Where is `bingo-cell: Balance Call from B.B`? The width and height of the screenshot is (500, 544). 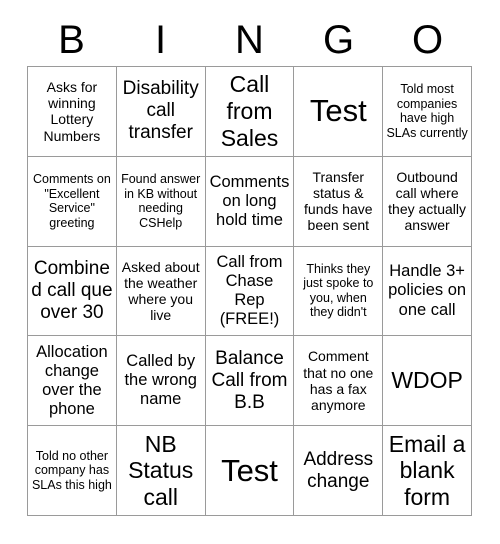
bingo-cell: Balance Call from B.B is located at coordinates (250, 381).